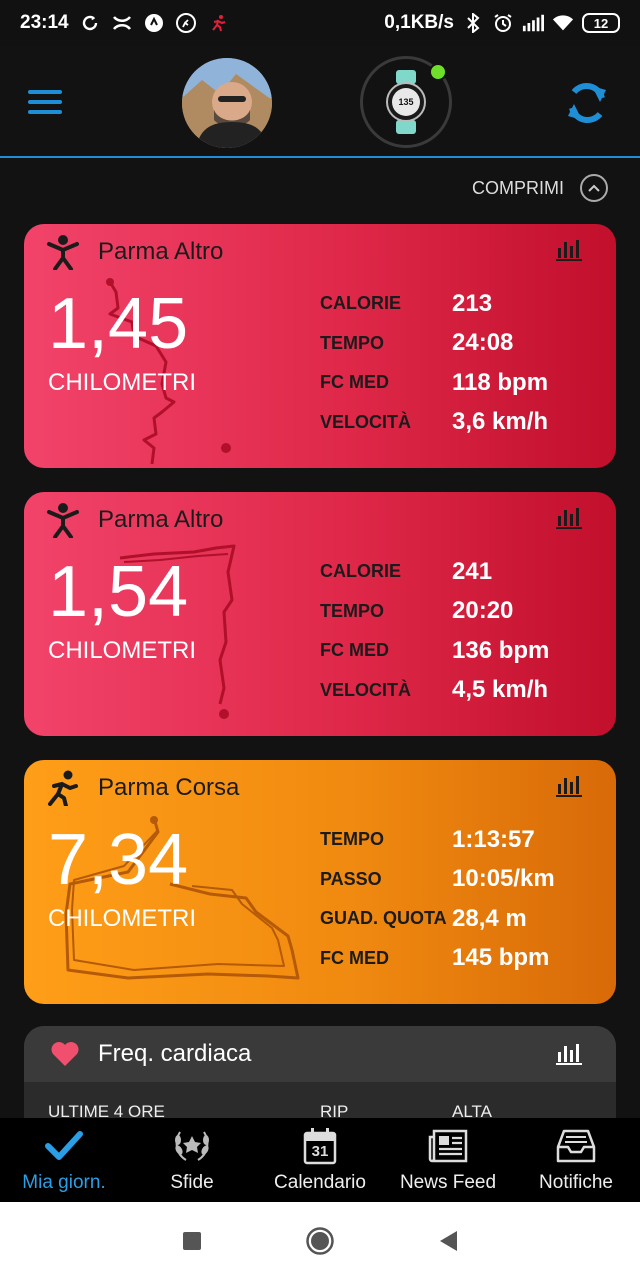  Describe the element at coordinates (320, 102) in the screenshot. I see `app-header: 135` at that location.